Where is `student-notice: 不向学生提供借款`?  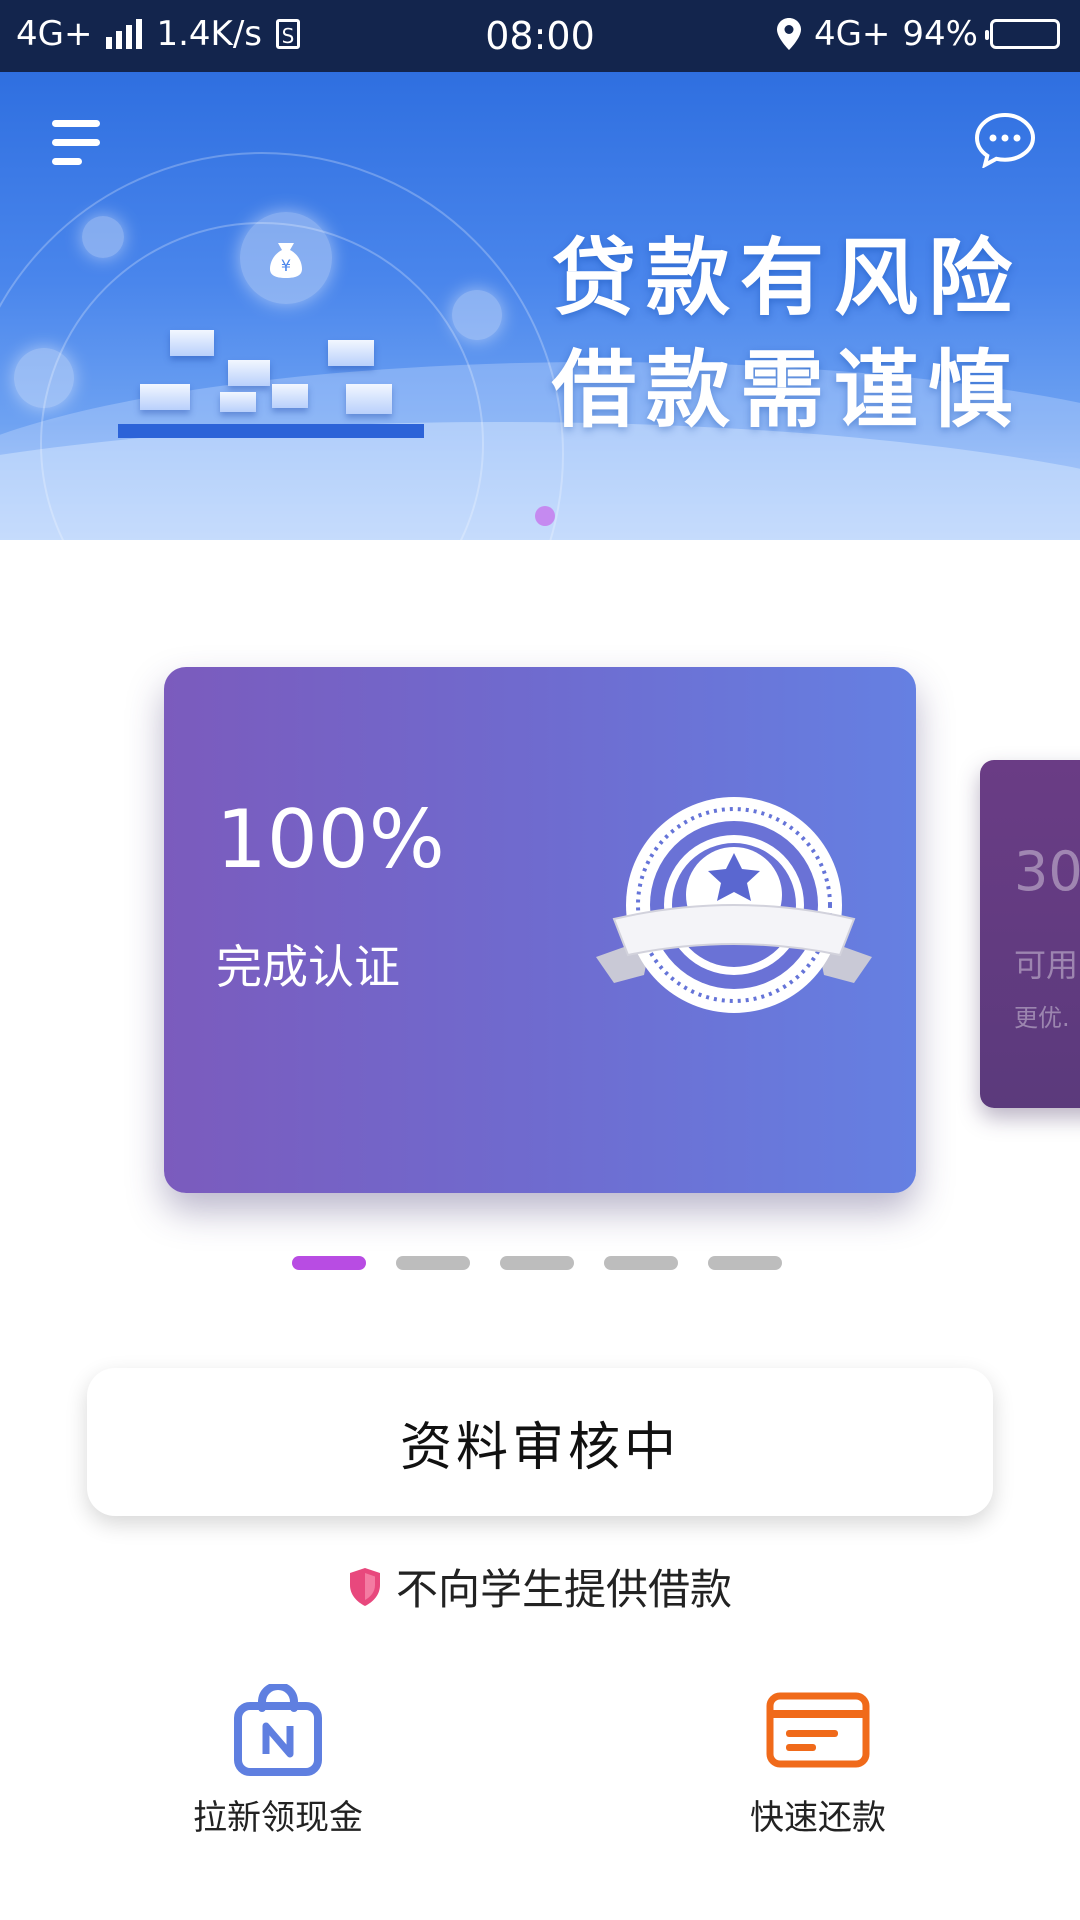
student-notice: 不向学生提供借款 is located at coordinates (540, 1586).